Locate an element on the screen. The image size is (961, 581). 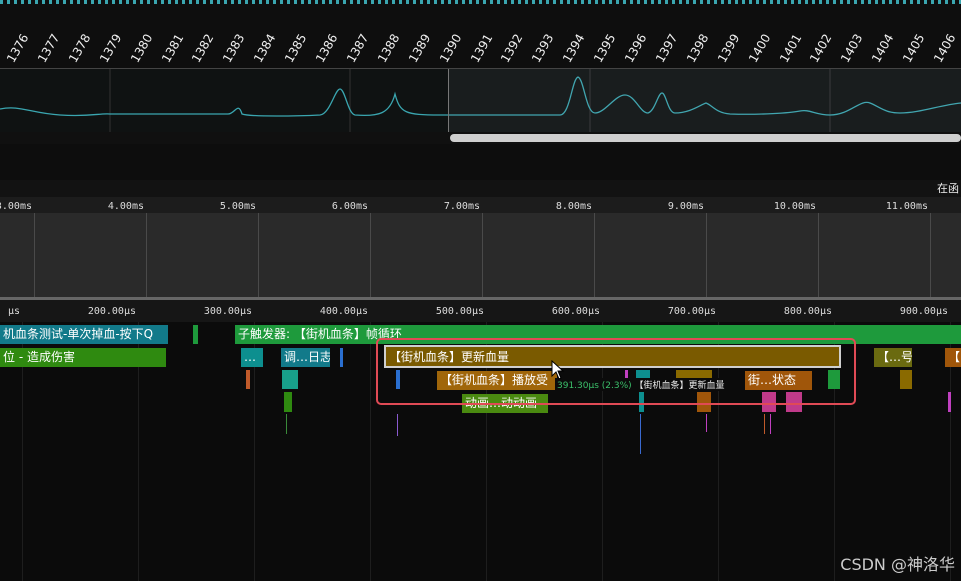
event-right-1: 【…号 is located at coordinates (893, 357).